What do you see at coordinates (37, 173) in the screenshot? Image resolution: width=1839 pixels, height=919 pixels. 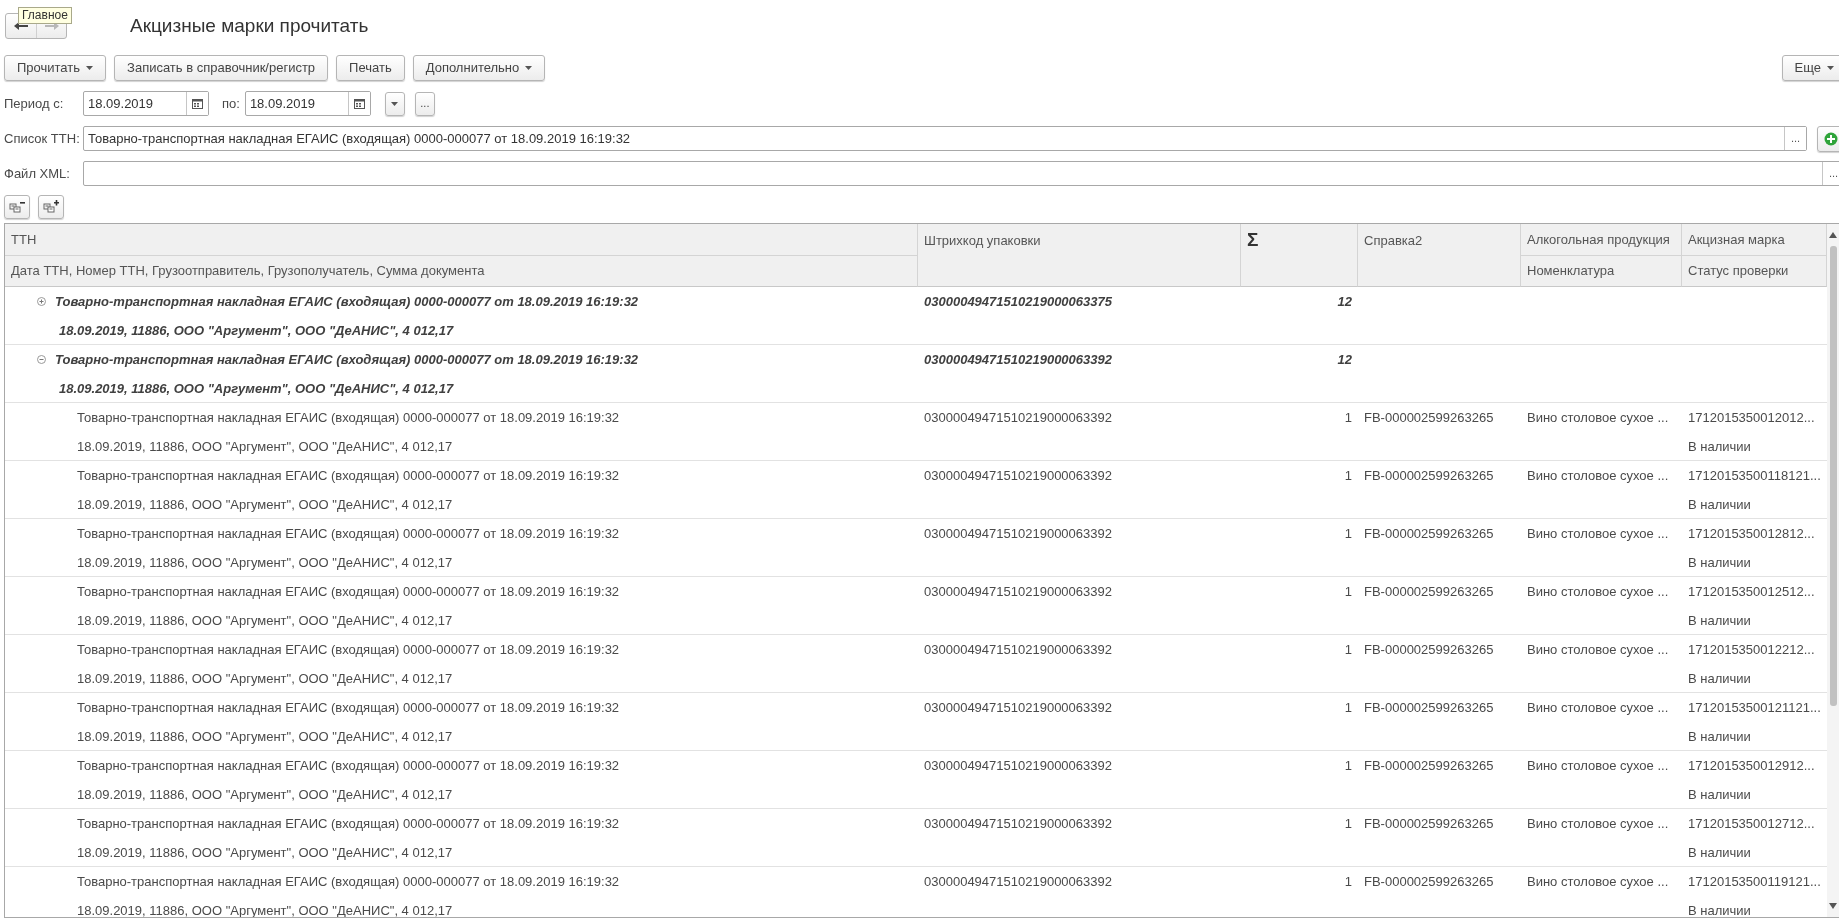 I see `field-label: Файл XML:` at bounding box center [37, 173].